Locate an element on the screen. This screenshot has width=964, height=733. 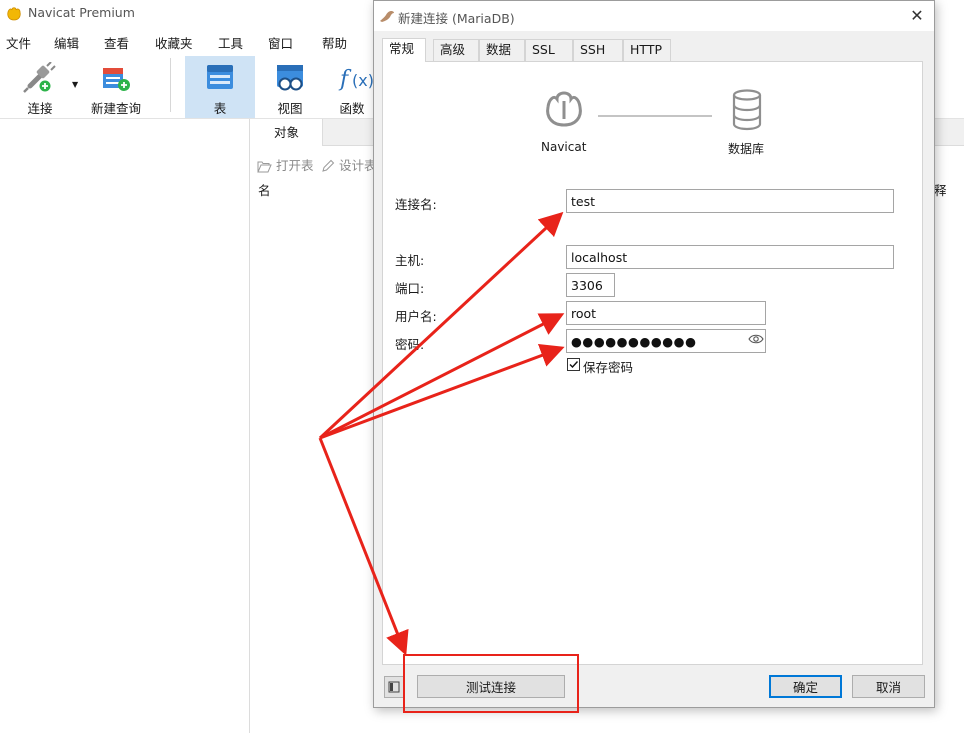
new-query-button: 新建查询 is located at coordinates (116, 87).